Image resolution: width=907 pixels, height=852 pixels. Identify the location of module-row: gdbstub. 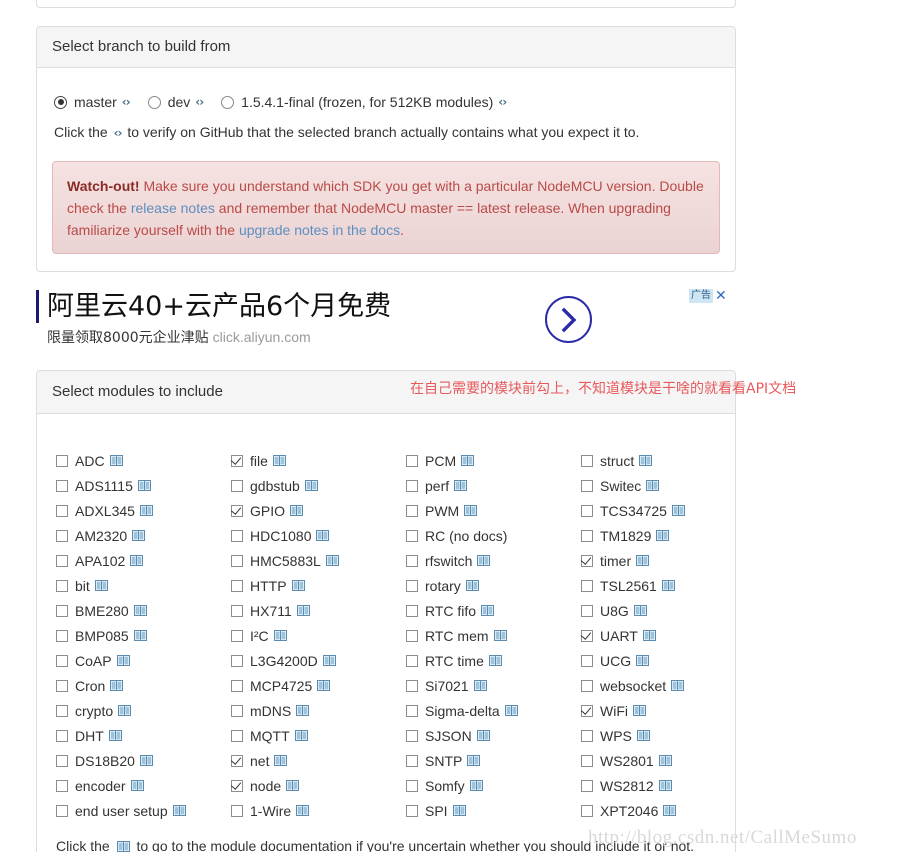
(318, 485).